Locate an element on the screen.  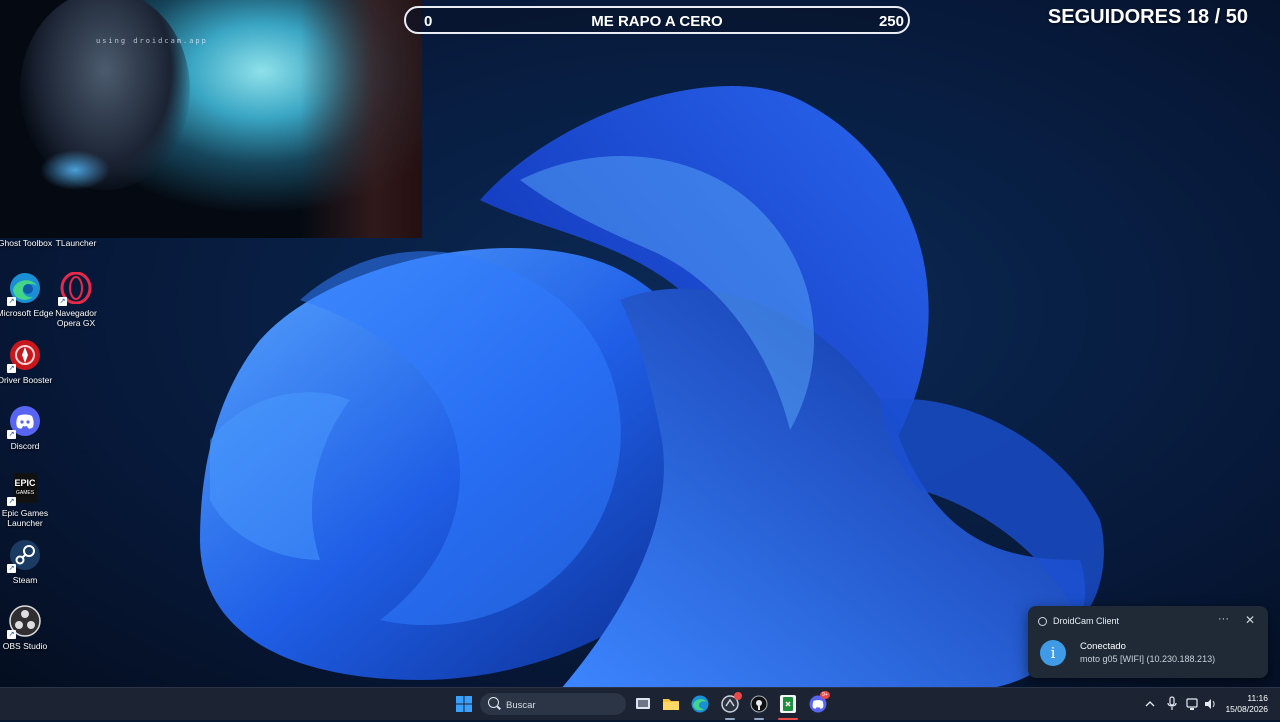
discord-icon: ↗ is located at coordinates (24, 422).